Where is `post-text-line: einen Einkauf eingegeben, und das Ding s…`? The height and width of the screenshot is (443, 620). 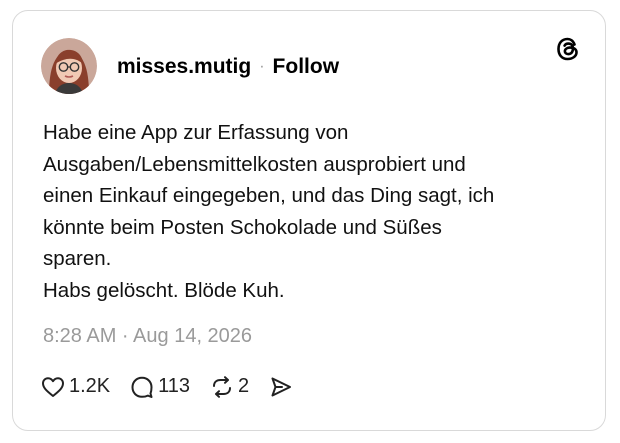
post-text-line: einen Einkauf eingegeben, und das Ding s… is located at coordinates (269, 195).